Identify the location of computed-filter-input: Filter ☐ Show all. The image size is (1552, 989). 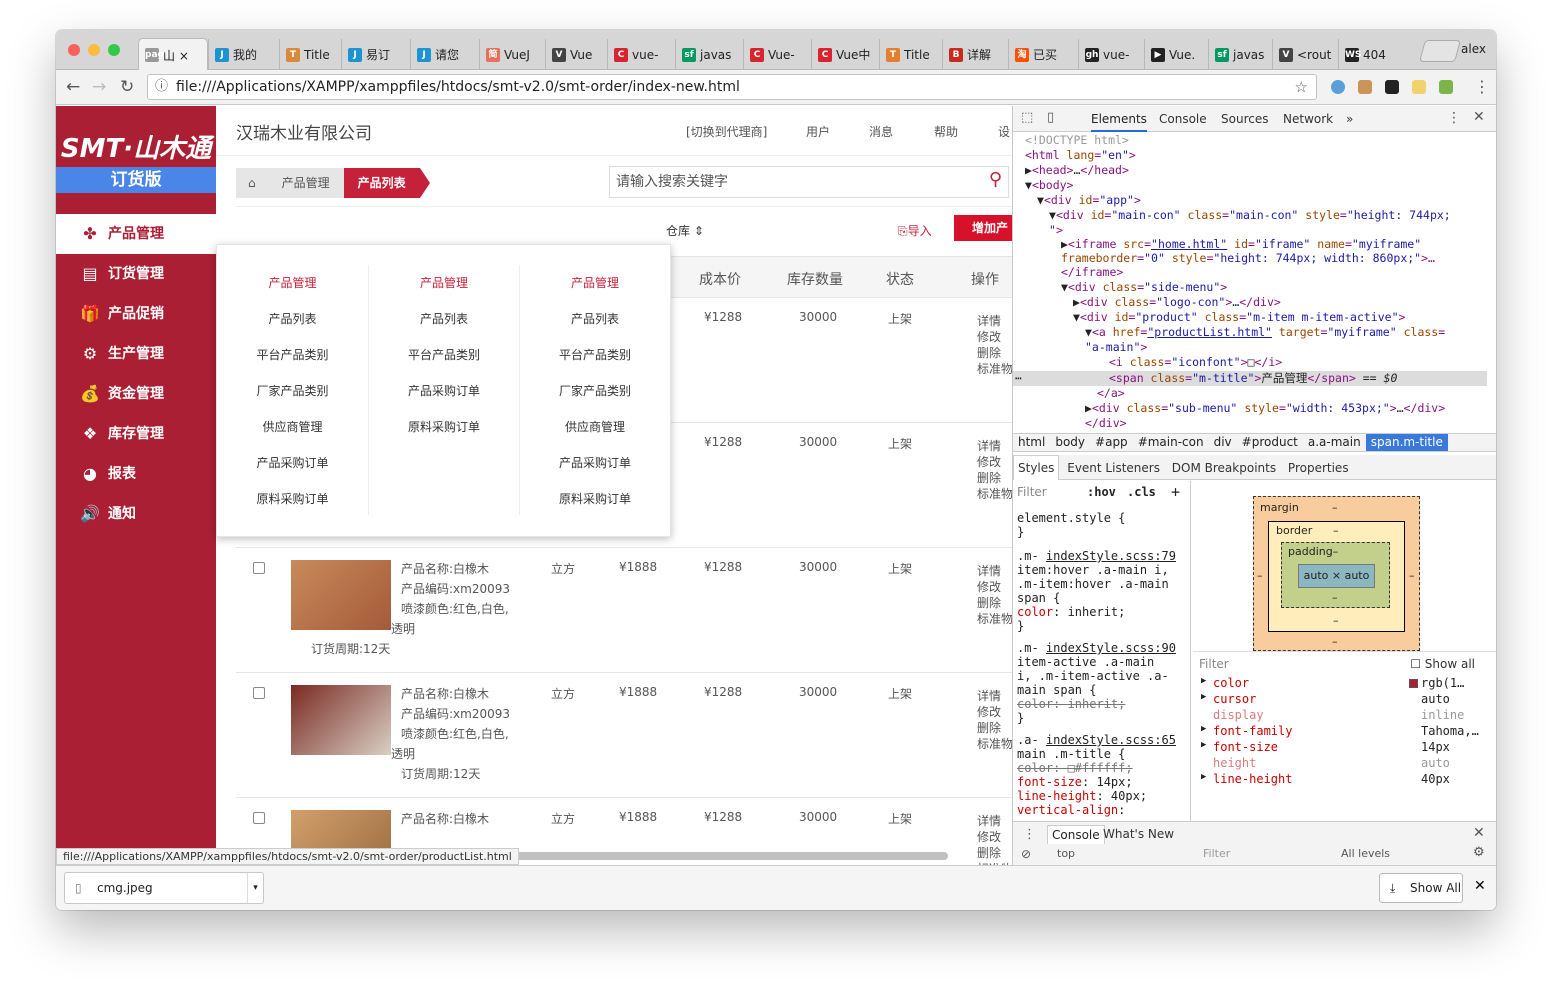
(1344, 663).